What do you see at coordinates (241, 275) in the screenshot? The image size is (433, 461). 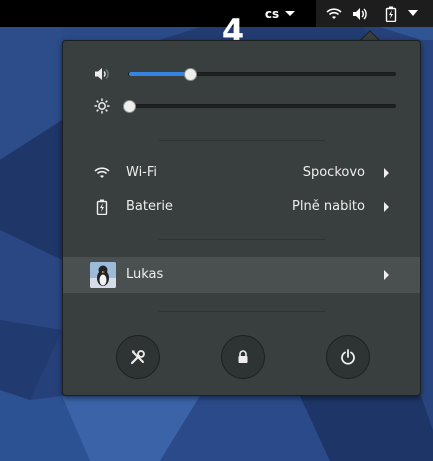 I see `user-menu-item: Lukas` at bounding box center [241, 275].